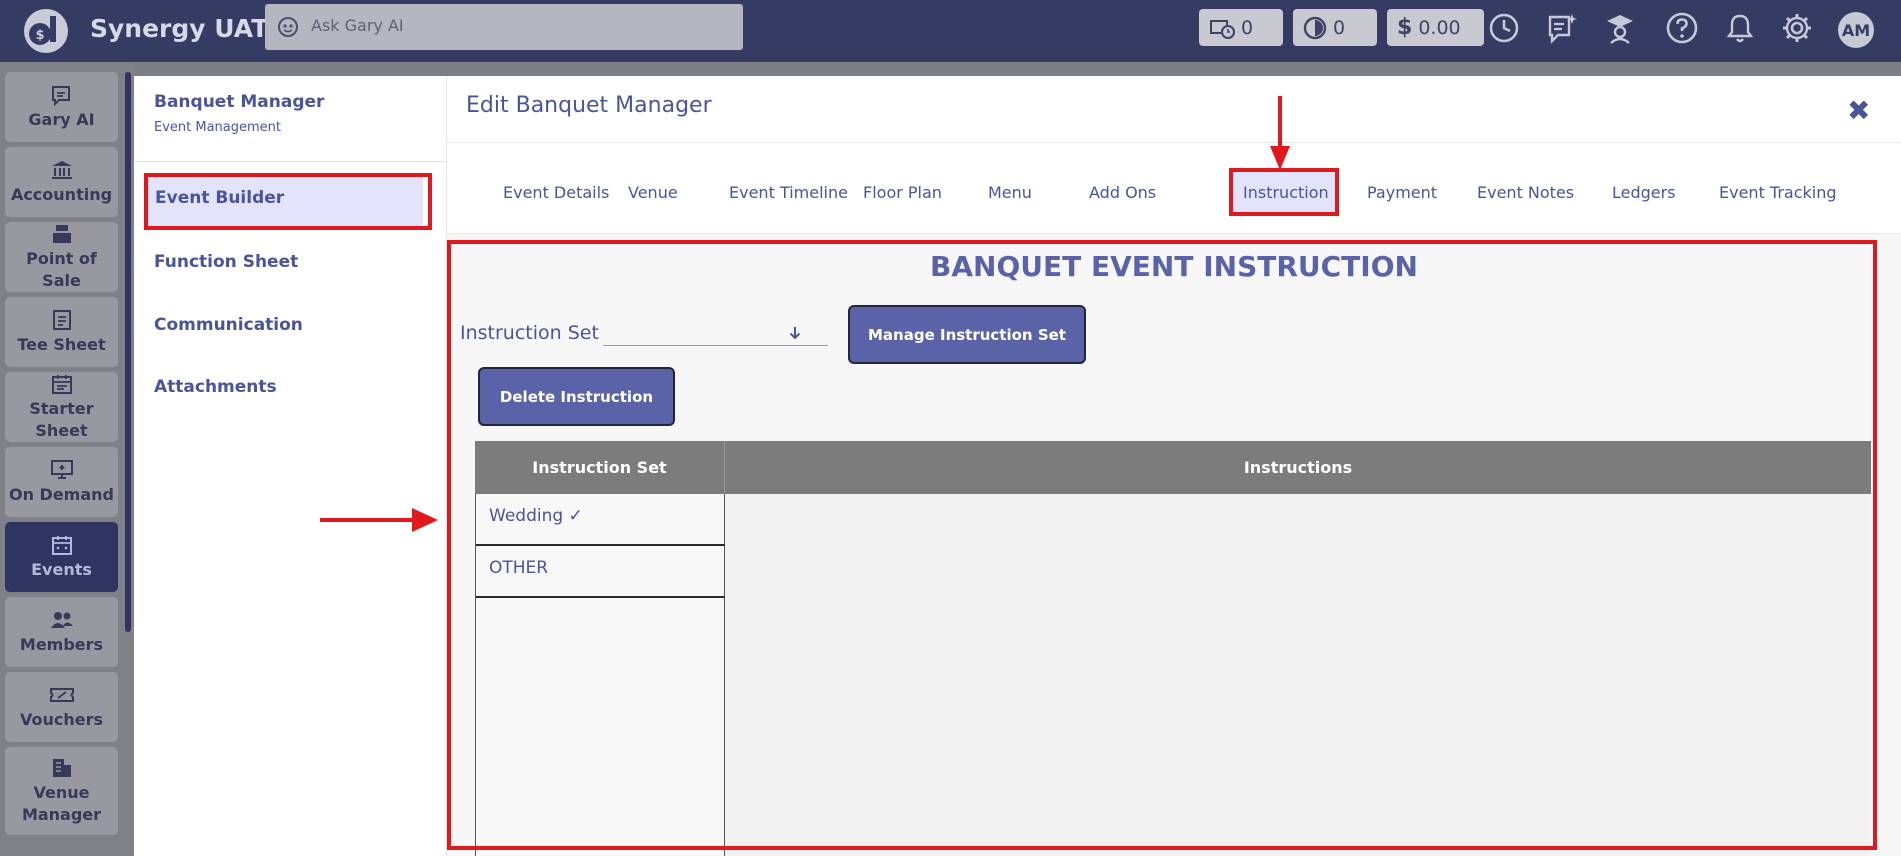  Describe the element at coordinates (950, 31) in the screenshot. I see `top-bar: $ Synergy UAT Ask Gary AI 0 0 $ 0.00 AM` at that location.